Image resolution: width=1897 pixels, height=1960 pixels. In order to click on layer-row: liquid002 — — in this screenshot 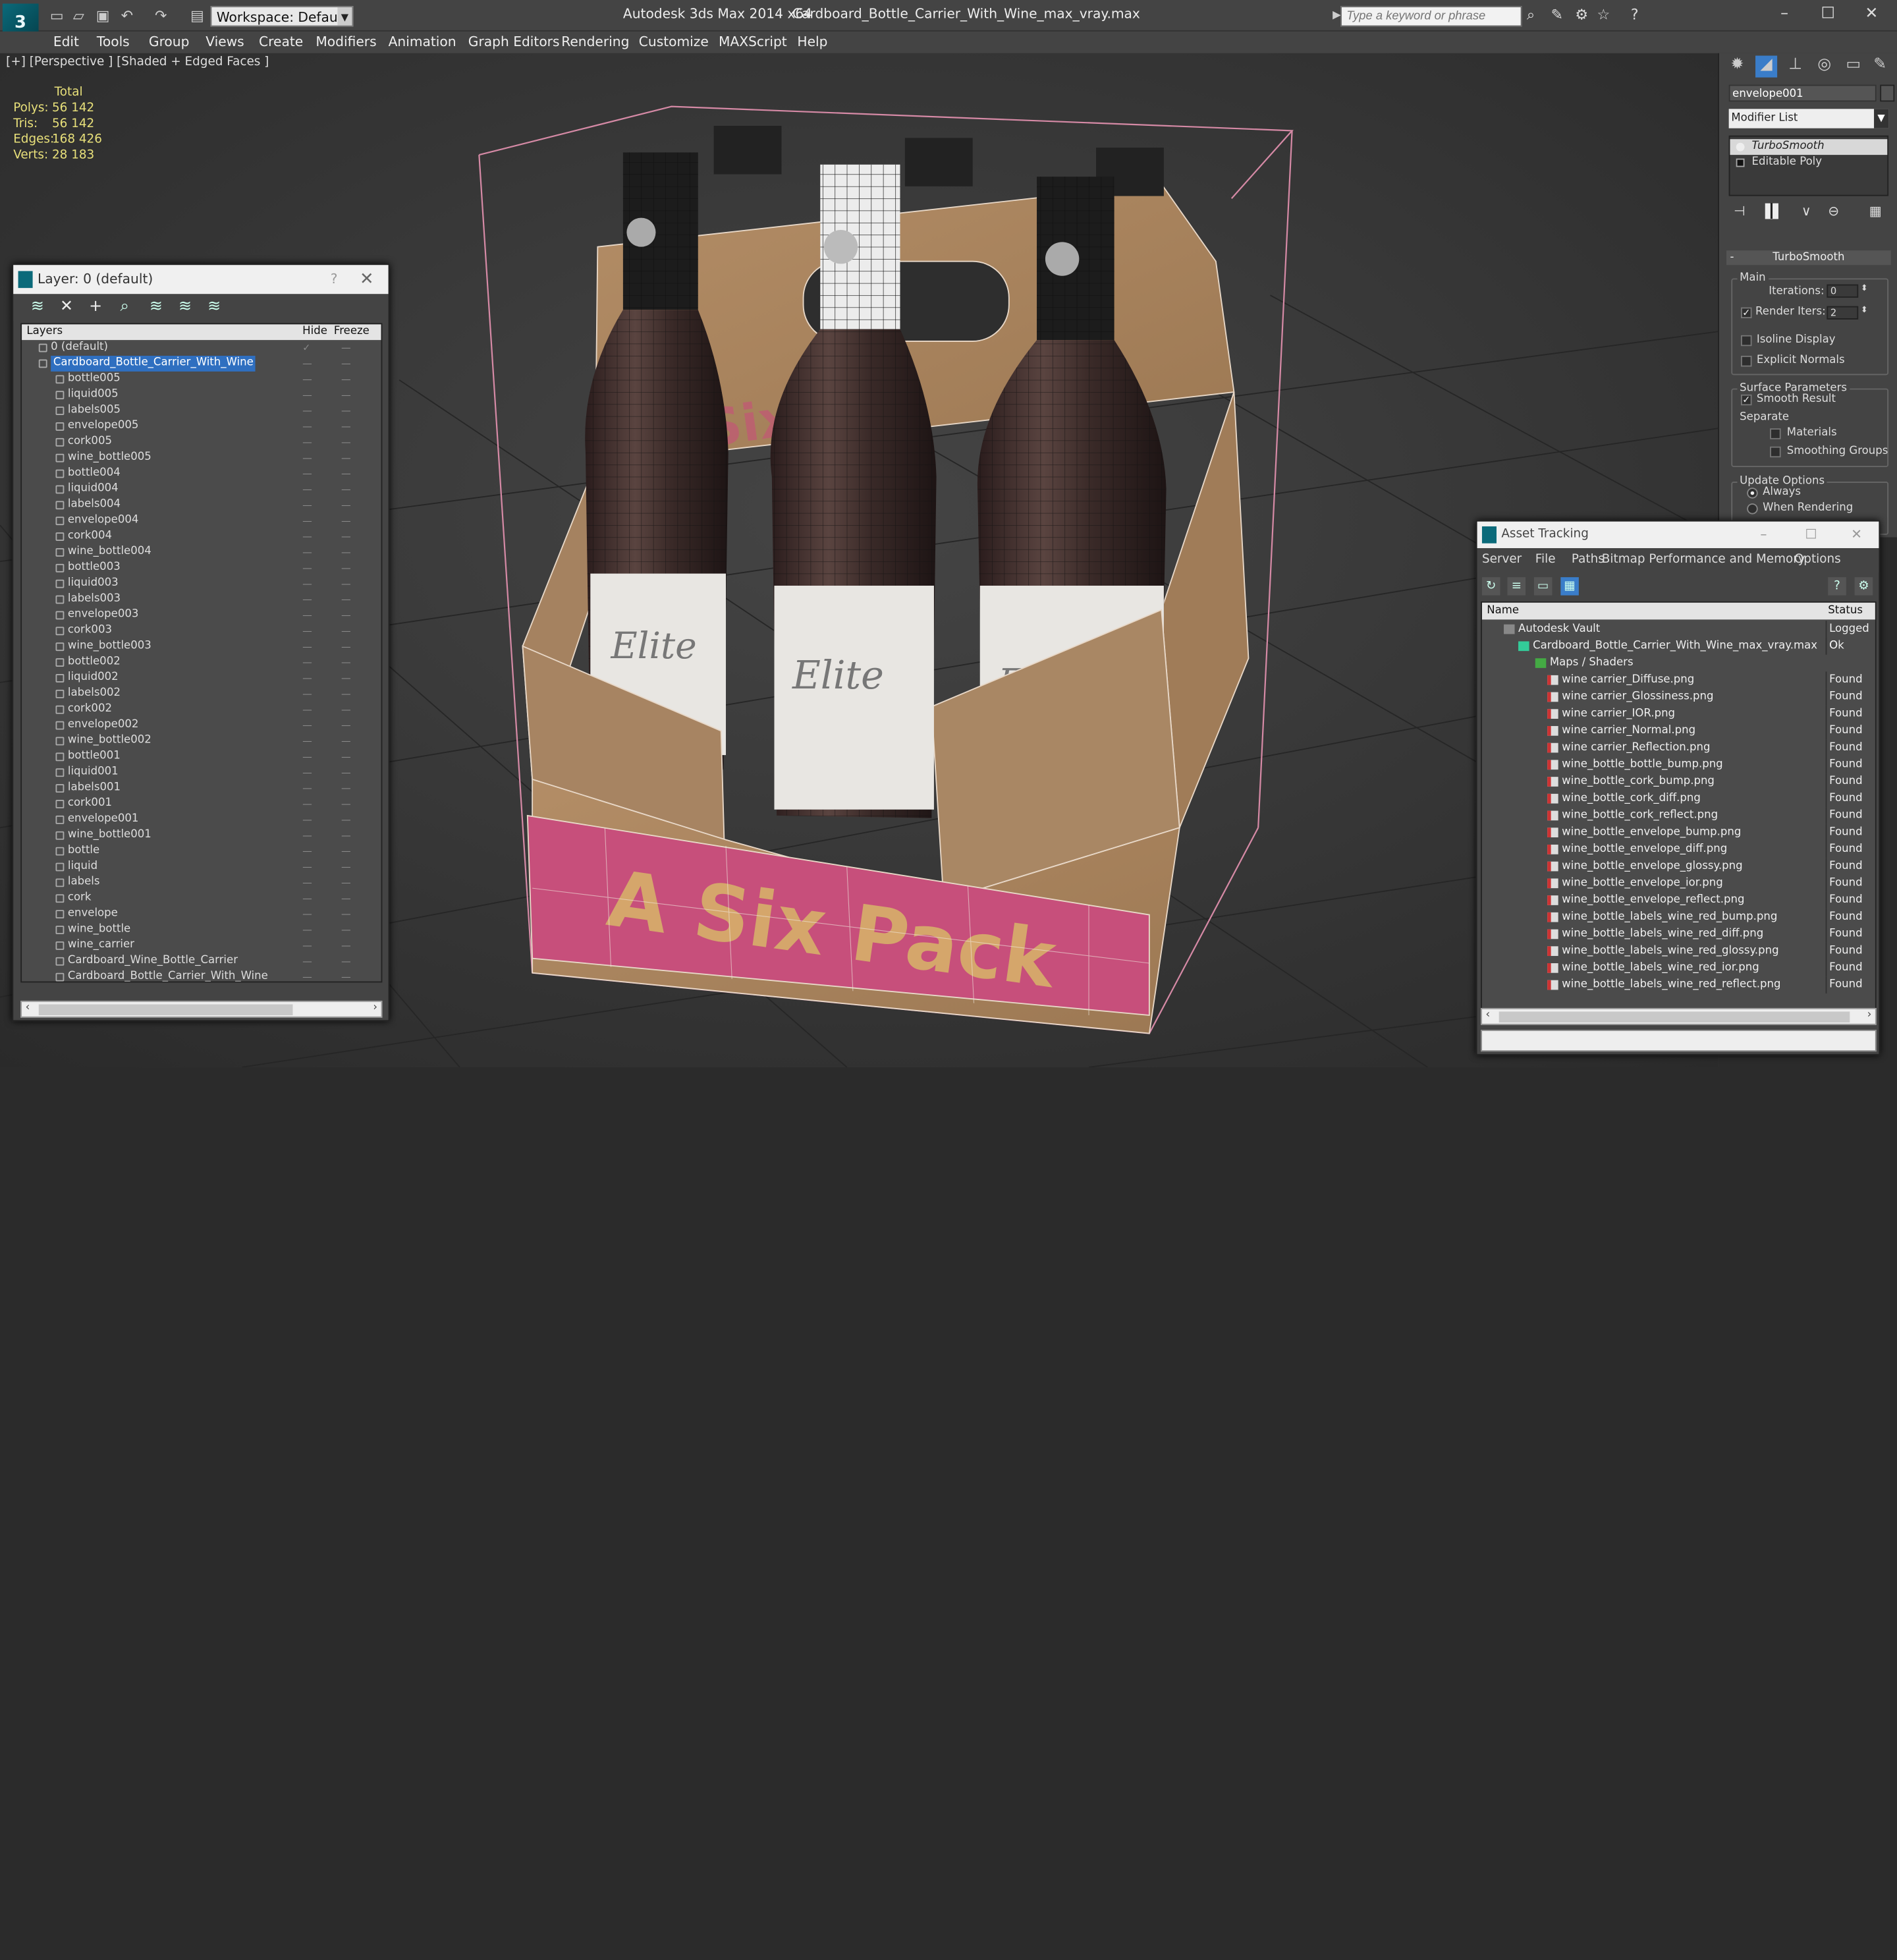, I will do `click(201, 678)`.